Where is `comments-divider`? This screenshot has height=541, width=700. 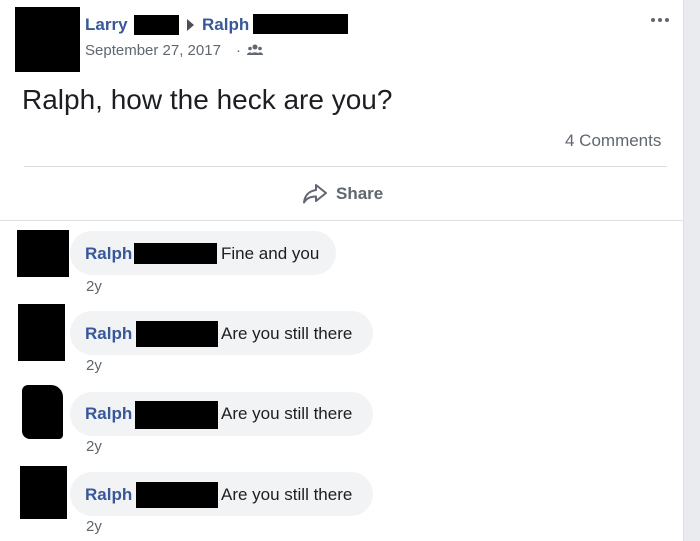
comments-divider is located at coordinates (341, 220).